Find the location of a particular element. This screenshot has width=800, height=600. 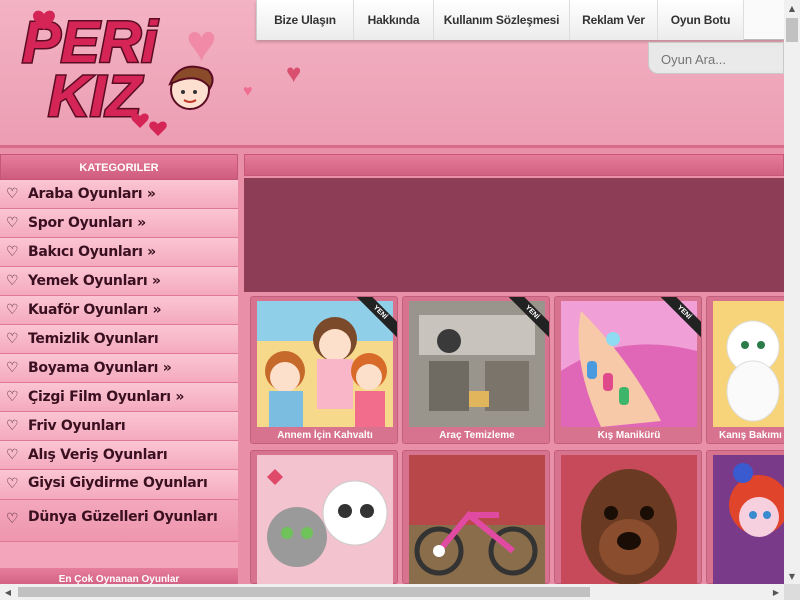

sidebar-item-kuafor: ♡ Kuaför Oyunları » is located at coordinates (119, 310).